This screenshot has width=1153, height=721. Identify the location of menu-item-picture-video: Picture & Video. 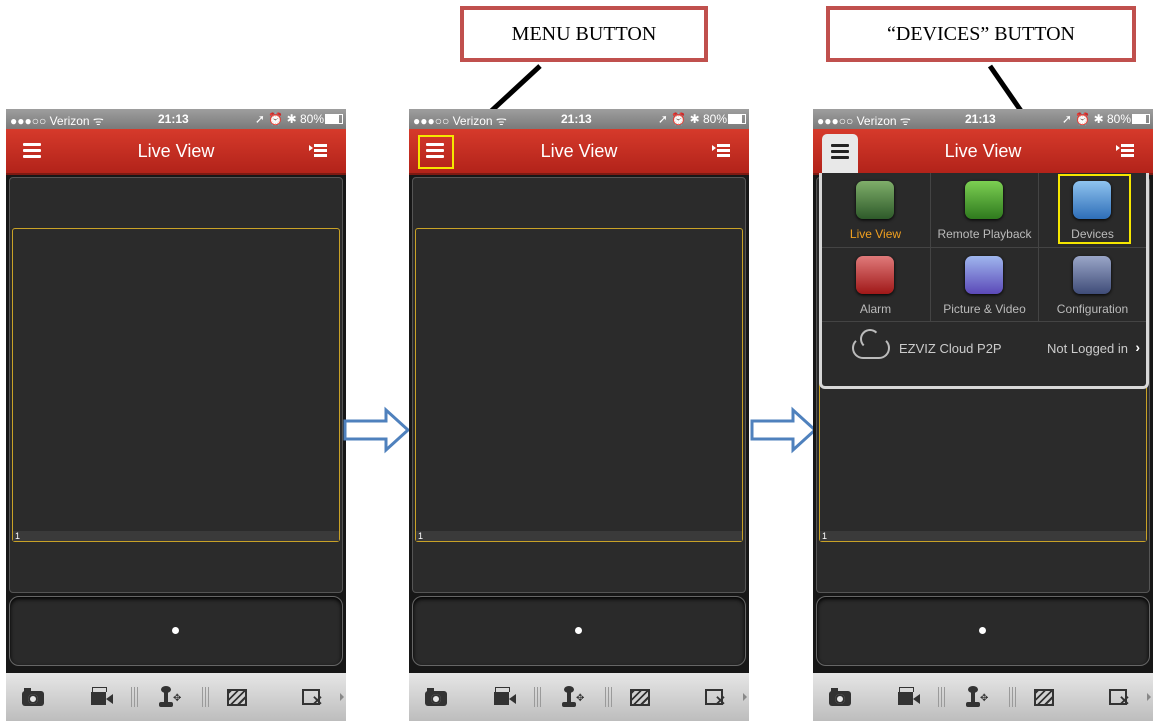
(984, 285).